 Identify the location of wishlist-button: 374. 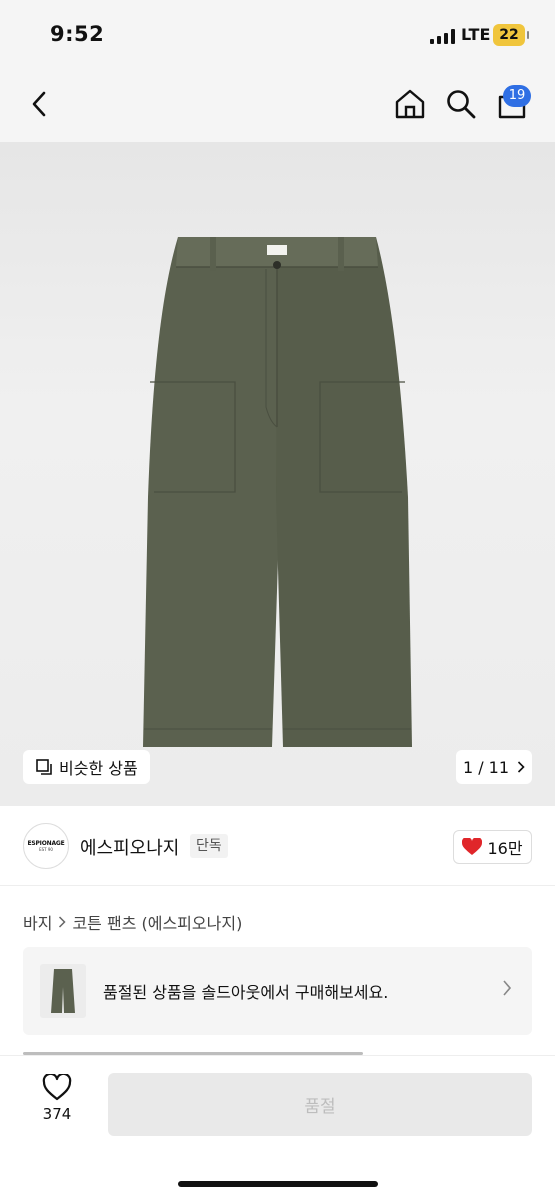
(57, 1104).